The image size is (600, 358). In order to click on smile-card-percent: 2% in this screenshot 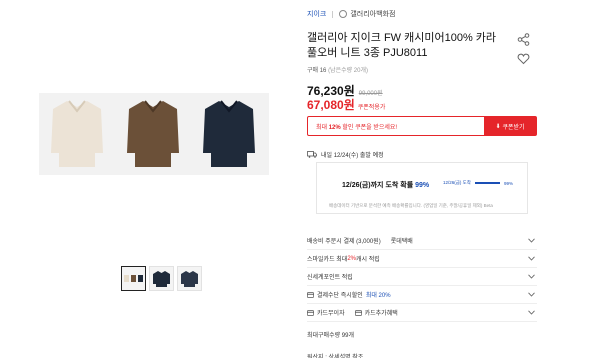, I will do `click(351, 258)`.